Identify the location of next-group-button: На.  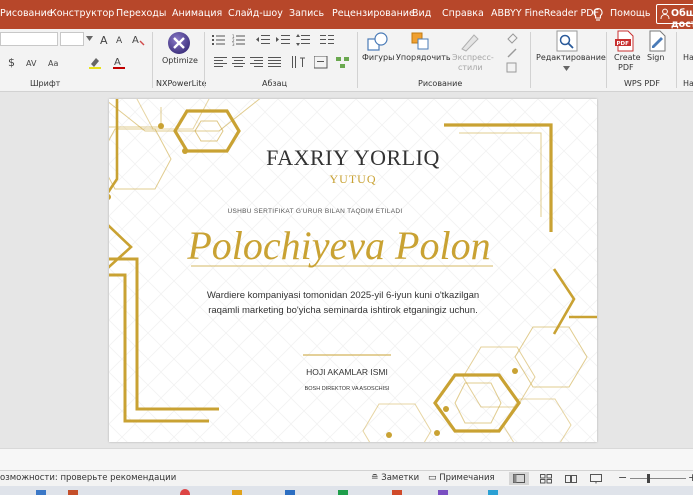
(688, 57).